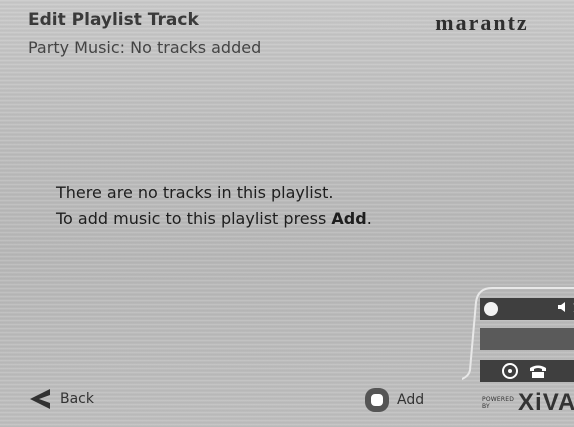  What do you see at coordinates (527, 309) in the screenshot?
I see `status-row-volume: 1` at bounding box center [527, 309].